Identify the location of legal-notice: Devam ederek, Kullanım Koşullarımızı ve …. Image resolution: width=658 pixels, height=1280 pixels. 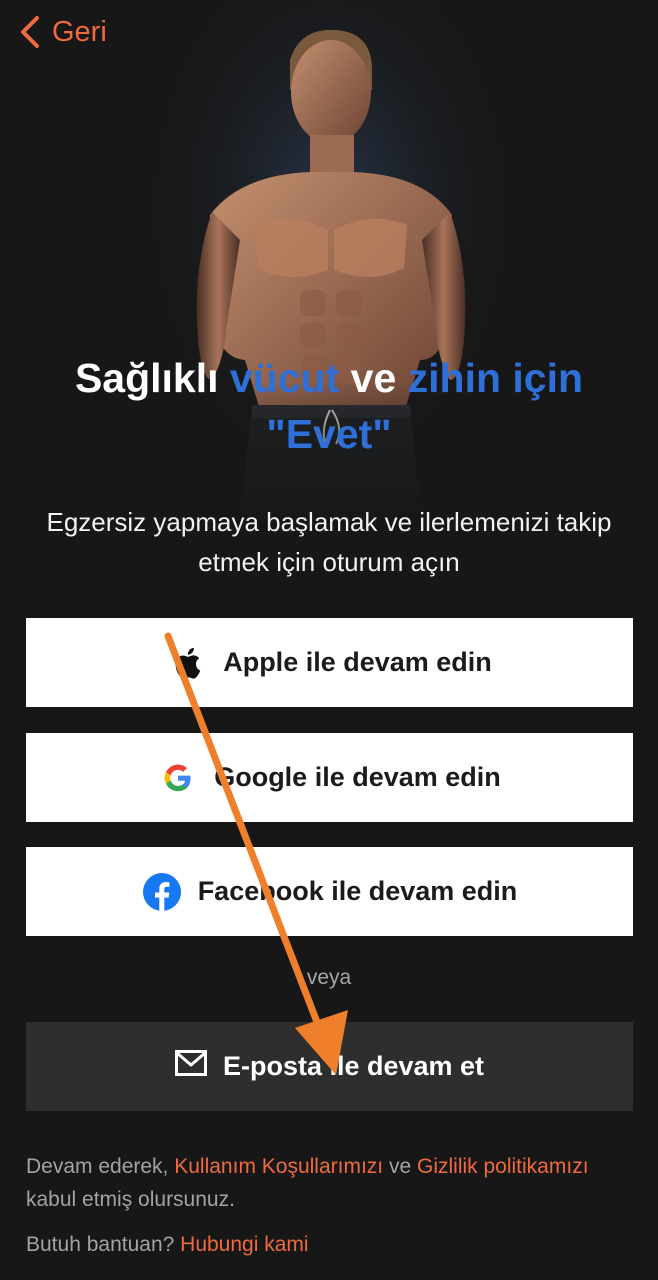
(326, 1183).